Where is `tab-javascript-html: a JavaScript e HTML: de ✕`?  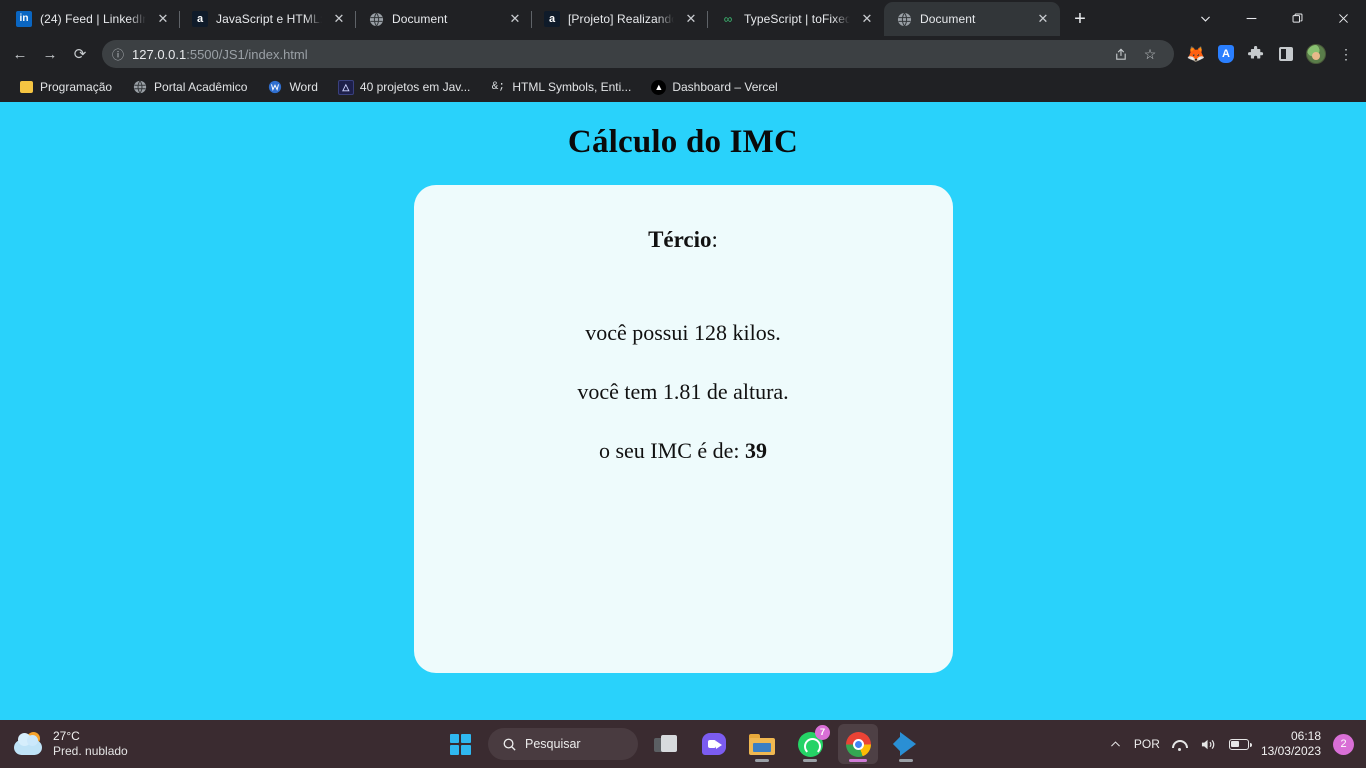
tab-javascript-html: a JavaScript e HTML: de ✕ is located at coordinates (268, 19).